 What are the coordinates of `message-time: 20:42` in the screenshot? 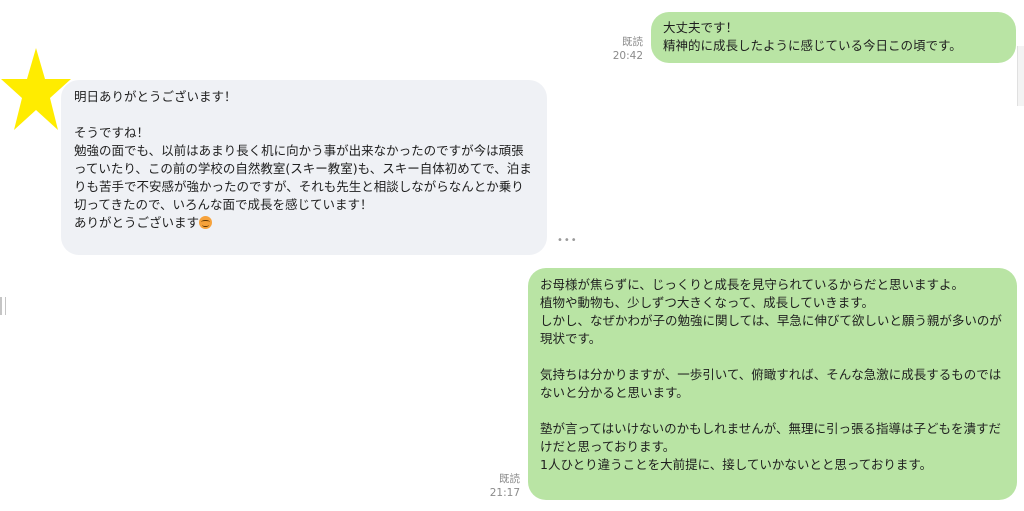 It's located at (627, 56).